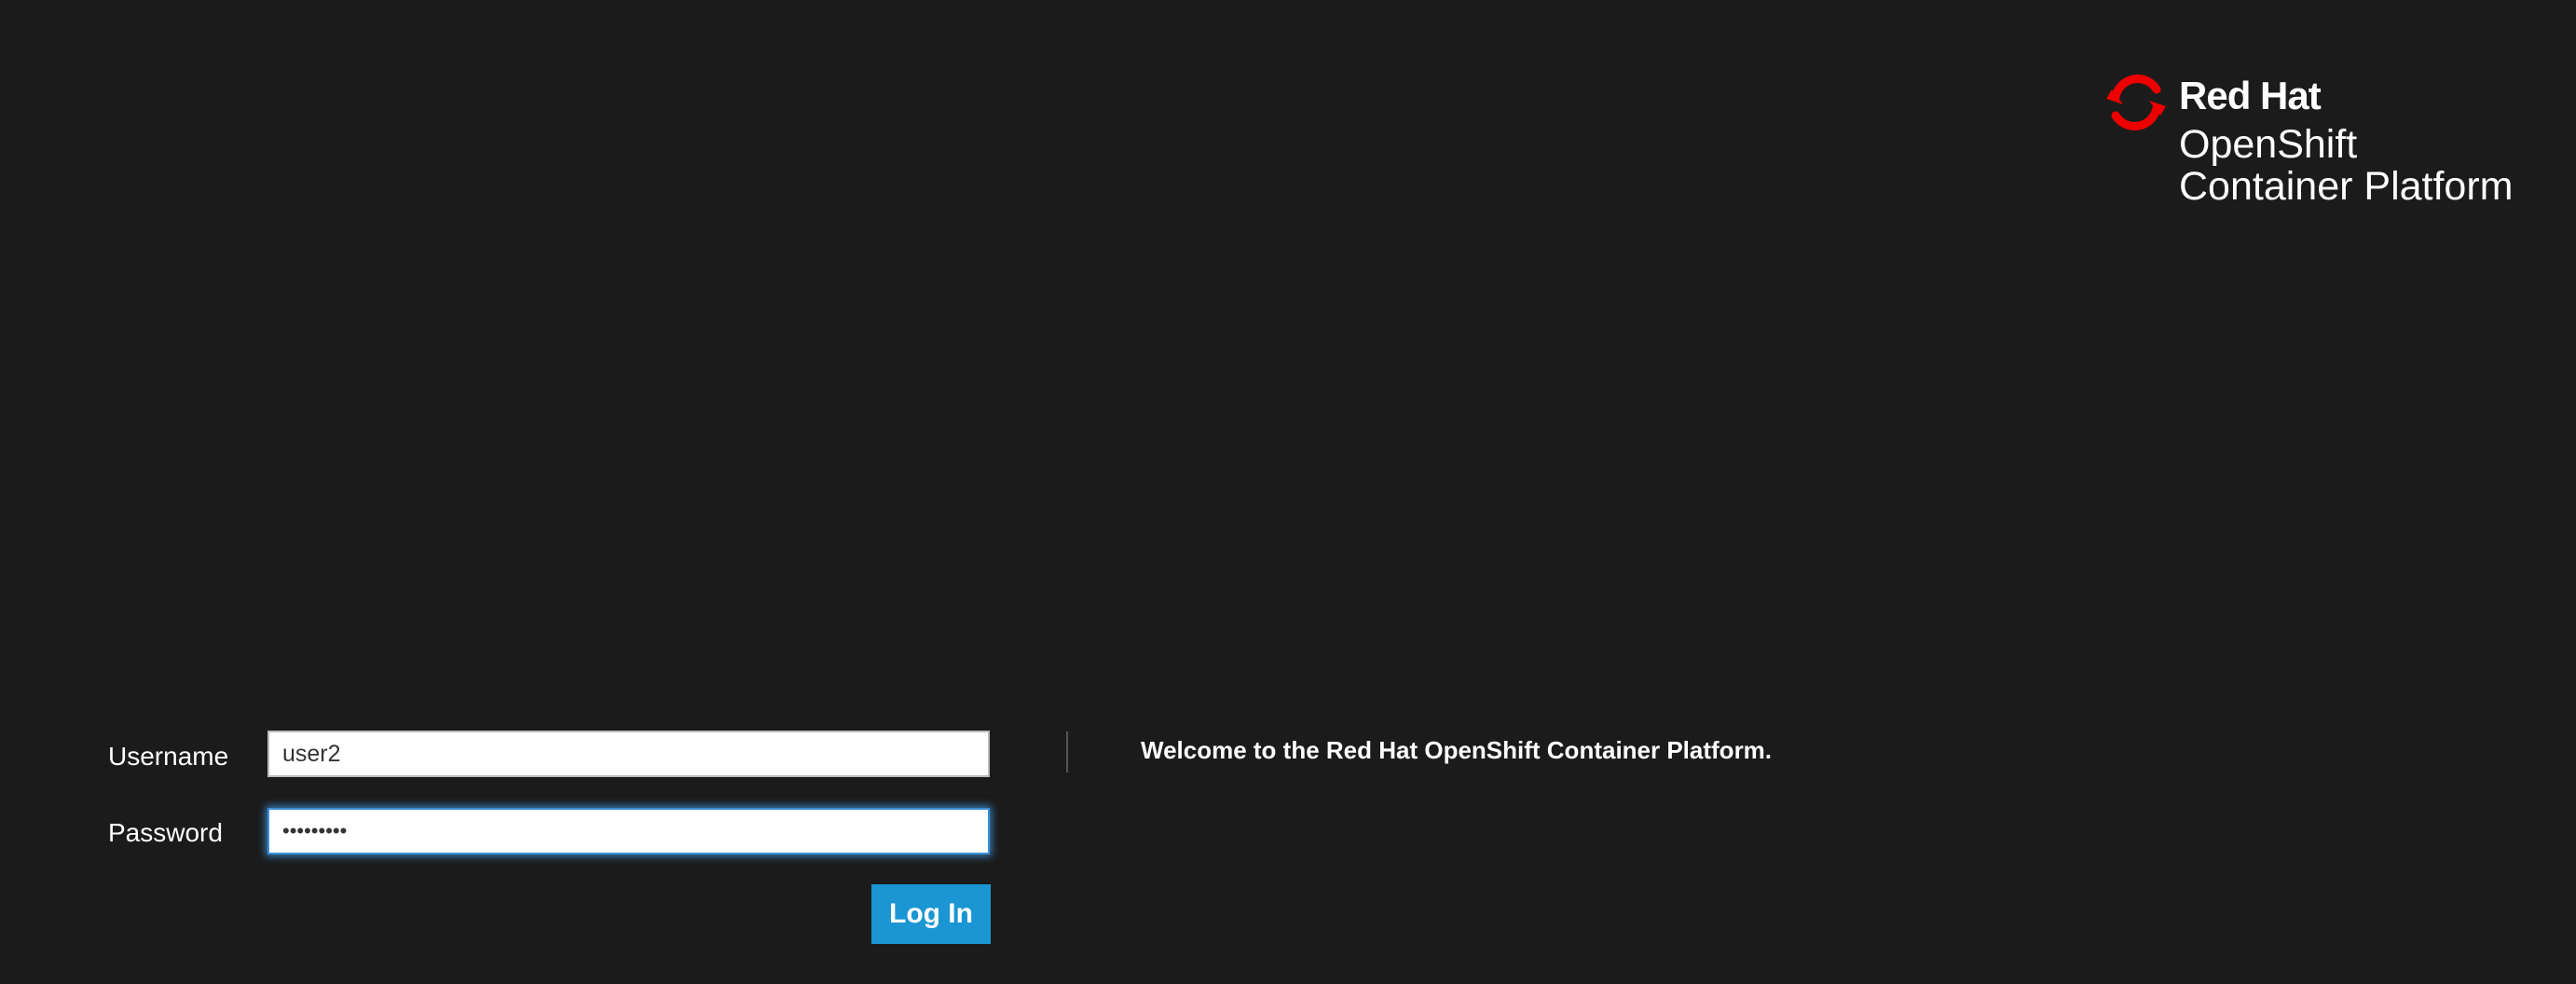 This screenshot has width=2576, height=984. I want to click on brand-logo: Red Hat OpenShift Container Platform, so click(2315, 141).